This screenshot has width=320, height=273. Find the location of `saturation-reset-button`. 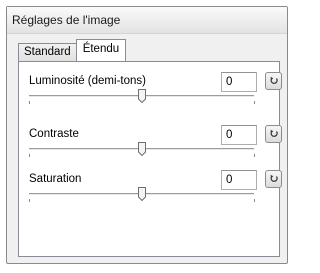

saturation-reset-button is located at coordinates (273, 179).